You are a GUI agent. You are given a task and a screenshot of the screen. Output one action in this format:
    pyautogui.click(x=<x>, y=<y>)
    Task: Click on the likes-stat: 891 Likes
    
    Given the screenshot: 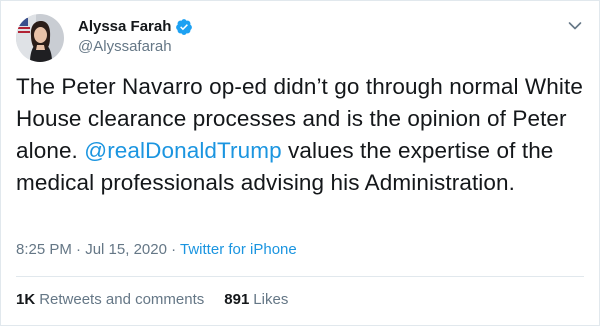 What is the action you would take?
    pyautogui.click(x=256, y=299)
    